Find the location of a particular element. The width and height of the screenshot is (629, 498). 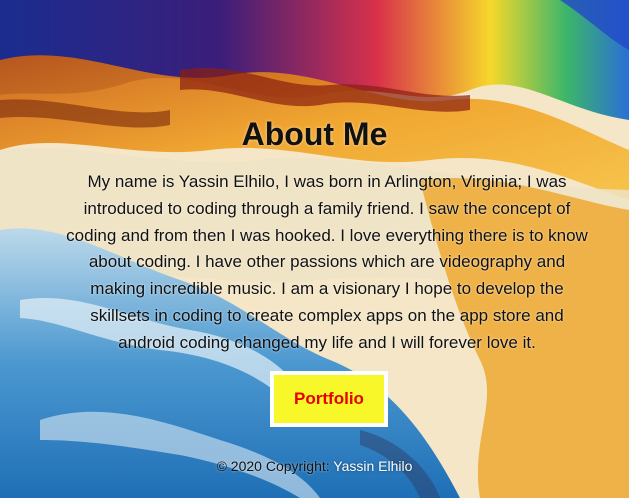

footer: © 2020 Copyright: Yassin Elhilo is located at coordinates (314, 466).